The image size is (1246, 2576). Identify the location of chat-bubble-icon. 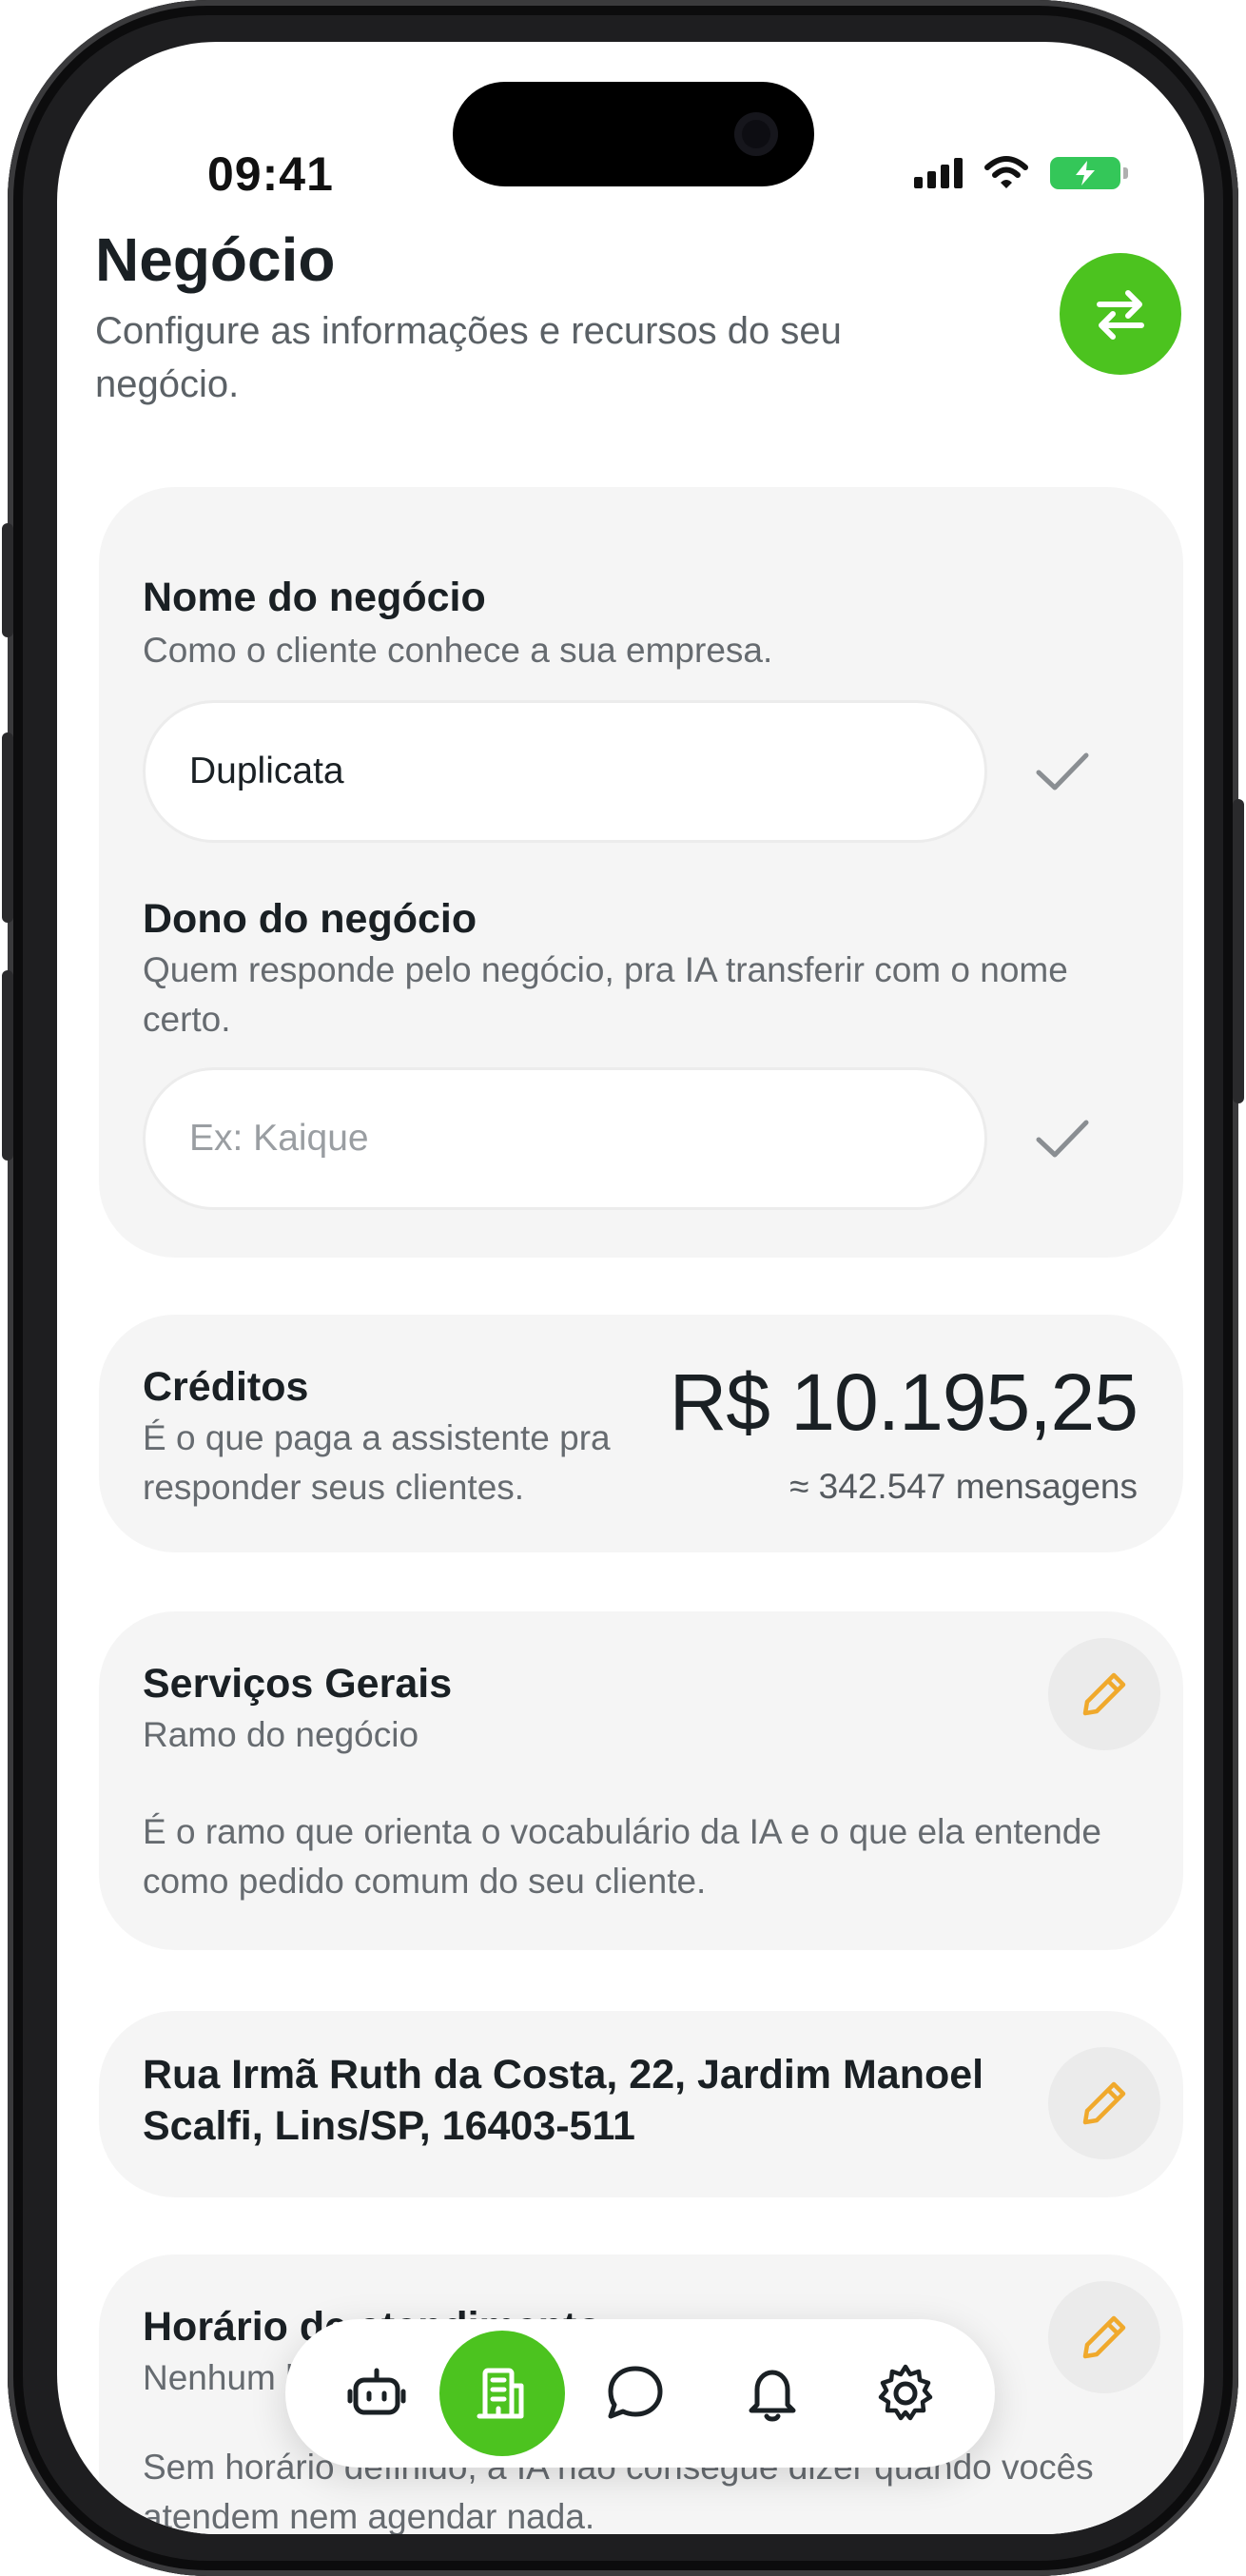
(636, 2392).